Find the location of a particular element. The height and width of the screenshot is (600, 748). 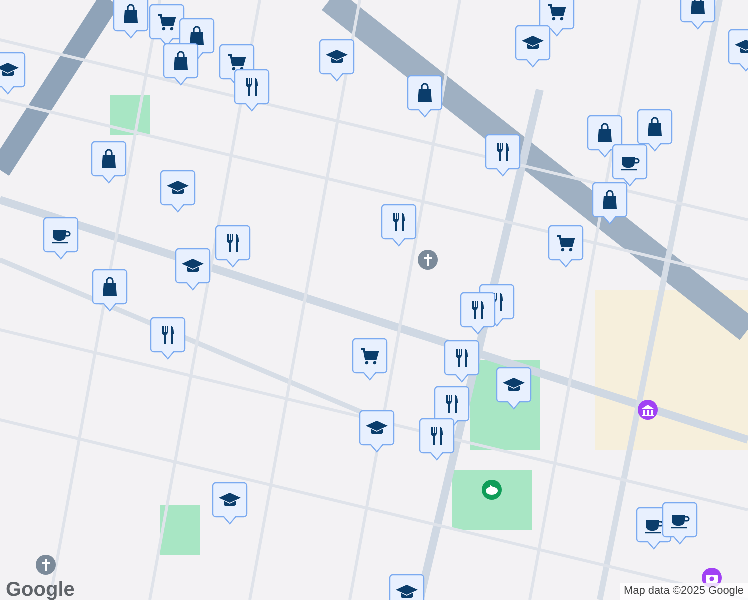

google-logo: Google is located at coordinates (40, 589).